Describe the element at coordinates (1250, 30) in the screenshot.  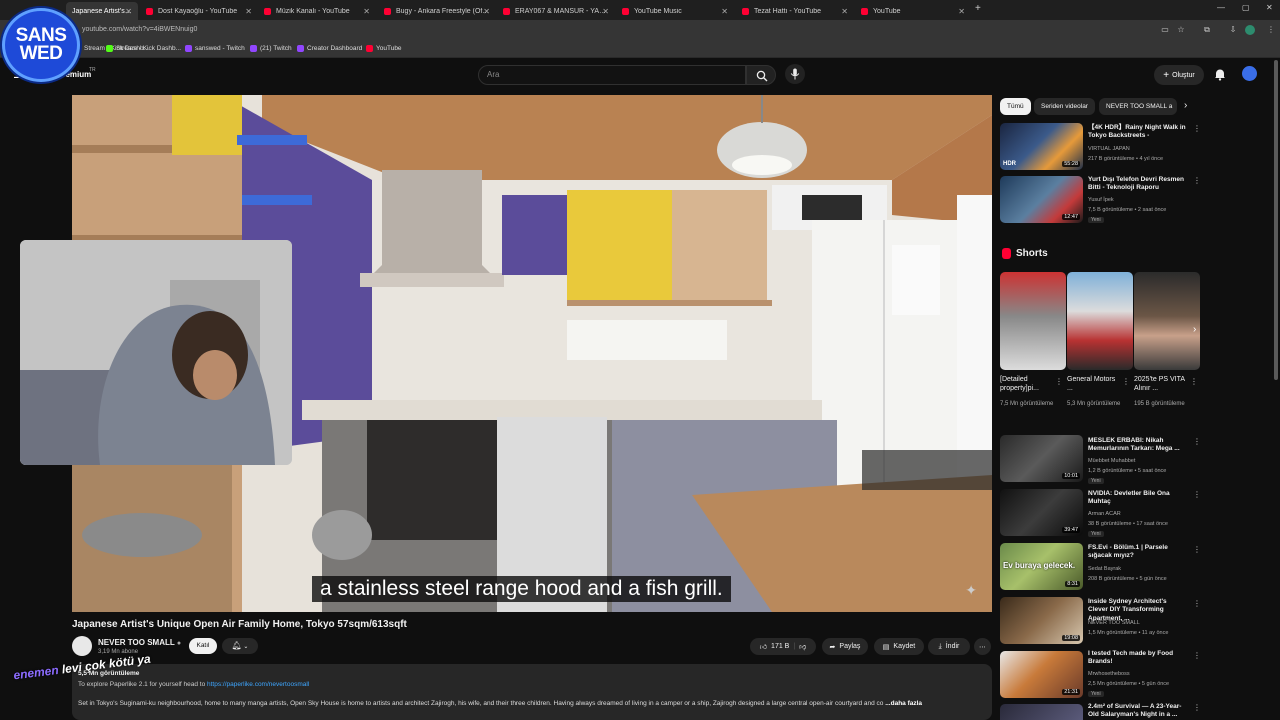
I see `profile-icon` at that location.